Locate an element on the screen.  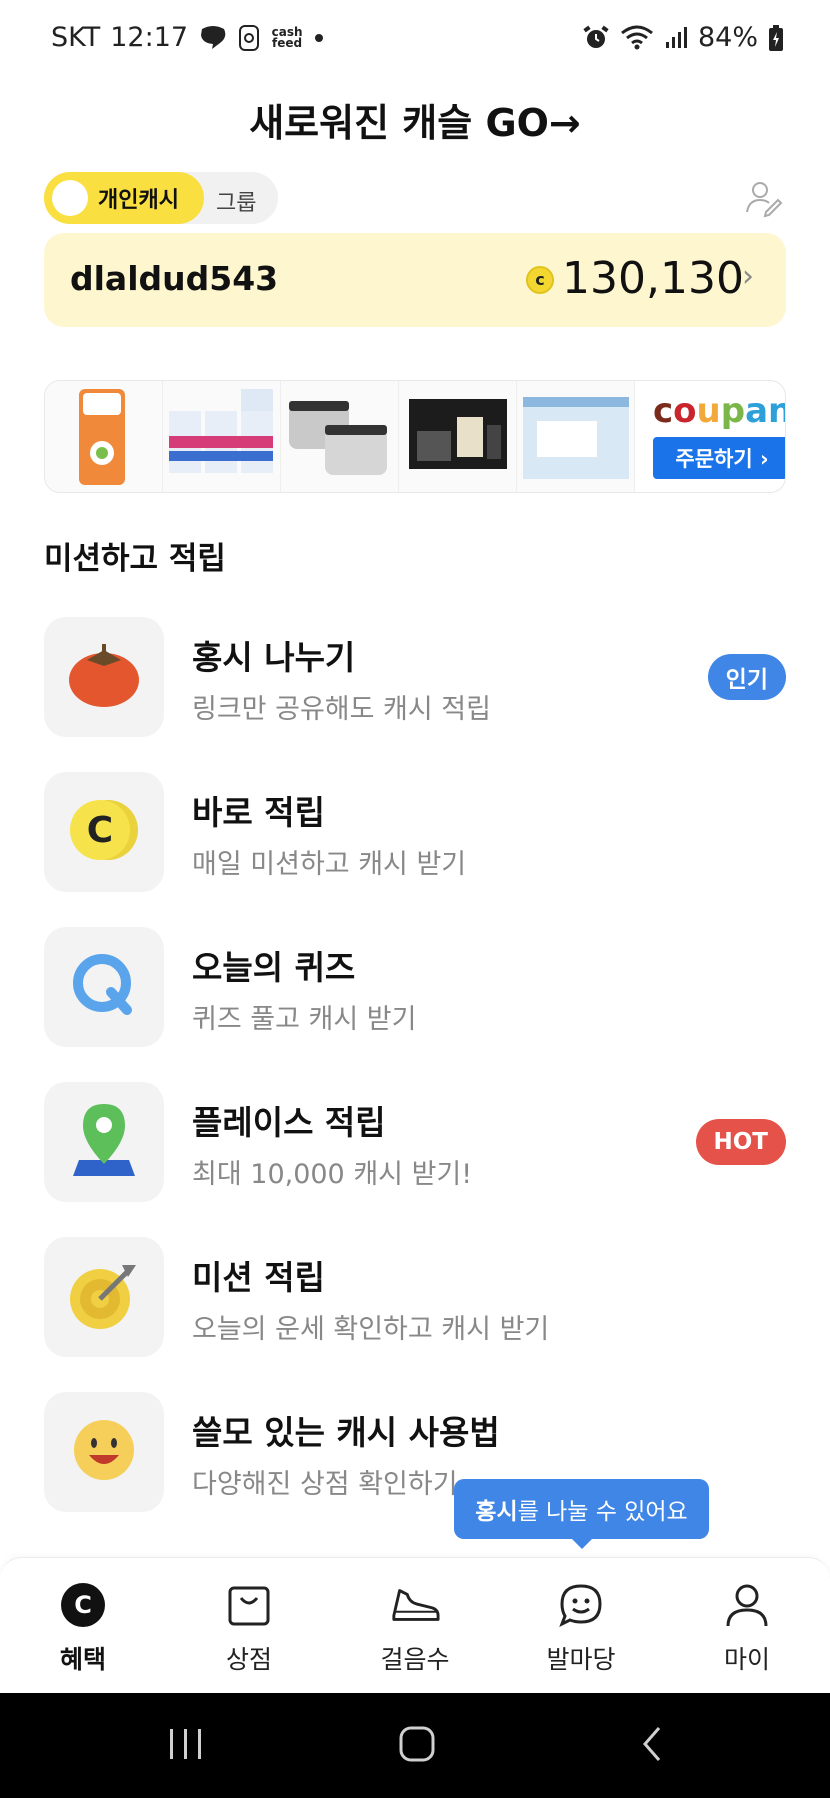
badge-popular: 인기 is located at coordinates (746, 677).